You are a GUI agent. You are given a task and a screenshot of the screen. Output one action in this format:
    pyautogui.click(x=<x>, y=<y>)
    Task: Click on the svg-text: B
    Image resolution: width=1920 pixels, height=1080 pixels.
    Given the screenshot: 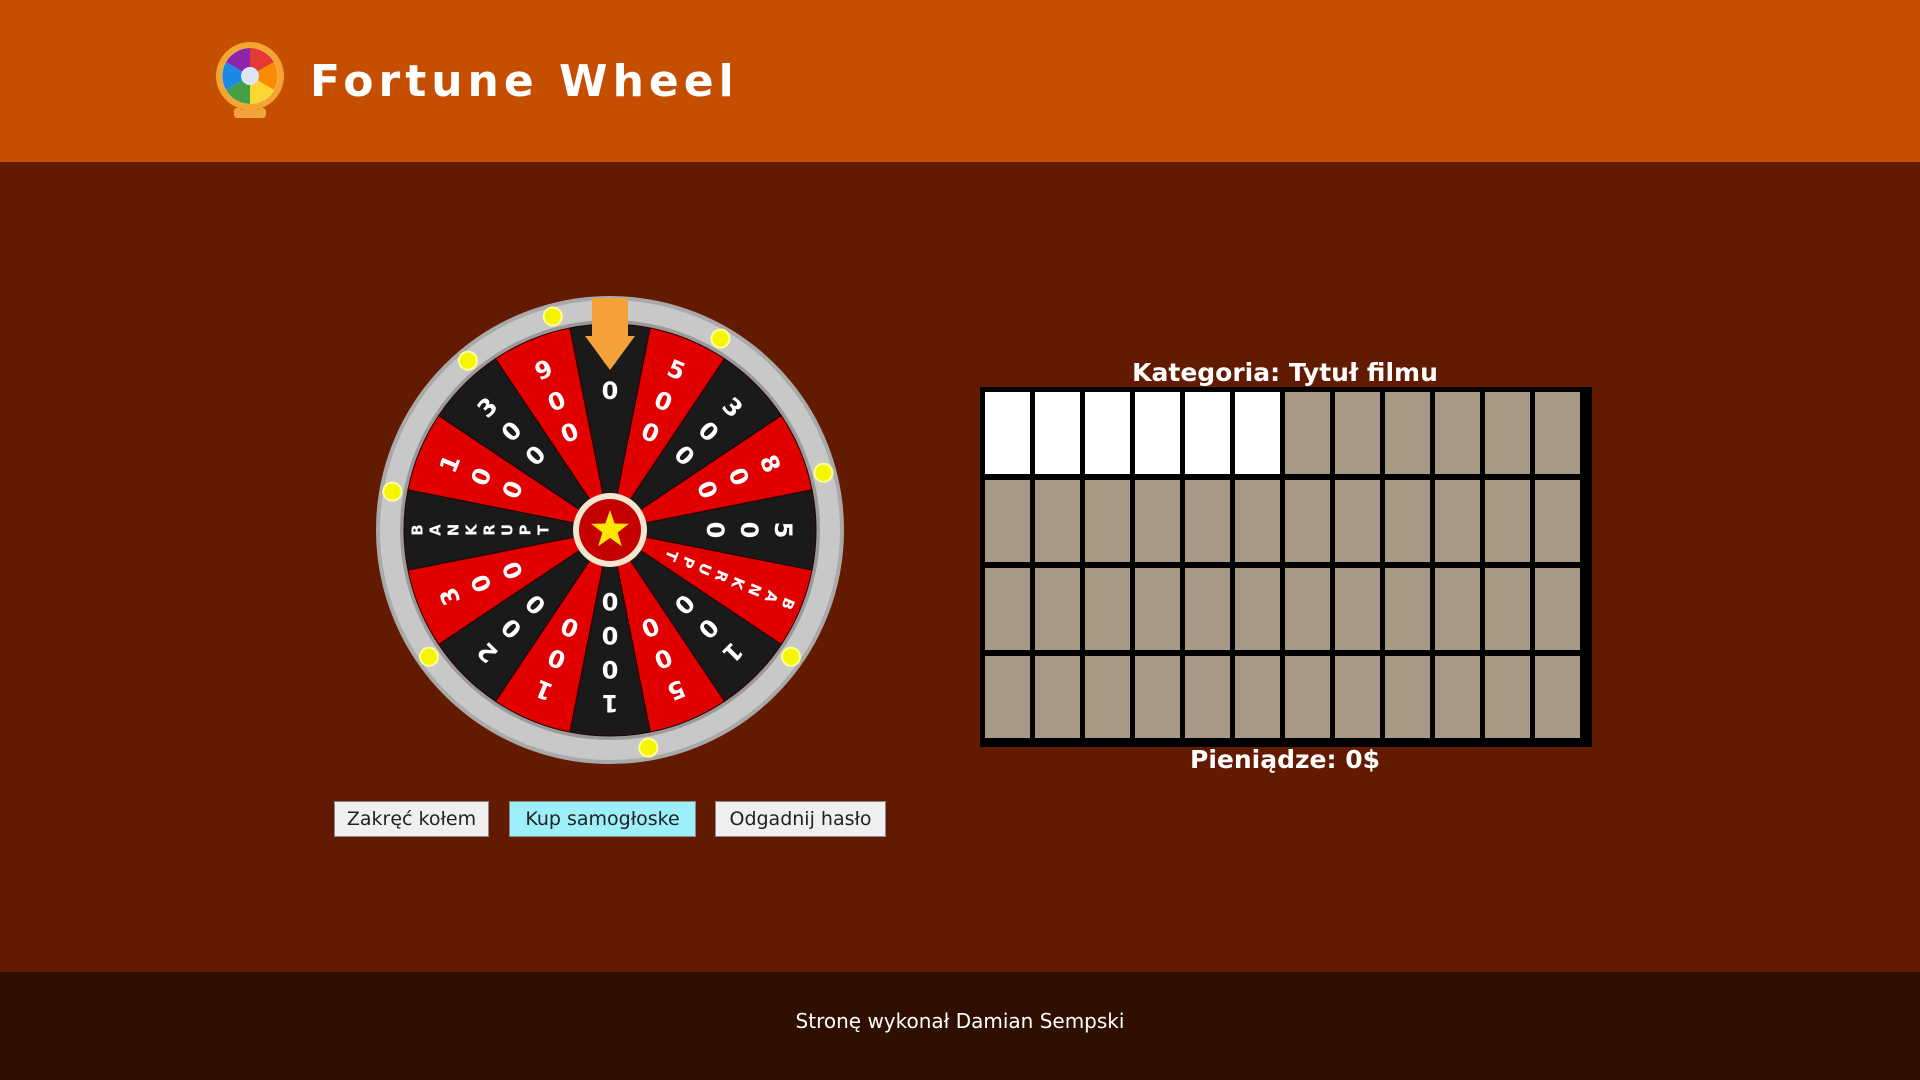 What is the action you would take?
    pyautogui.click(x=418, y=529)
    